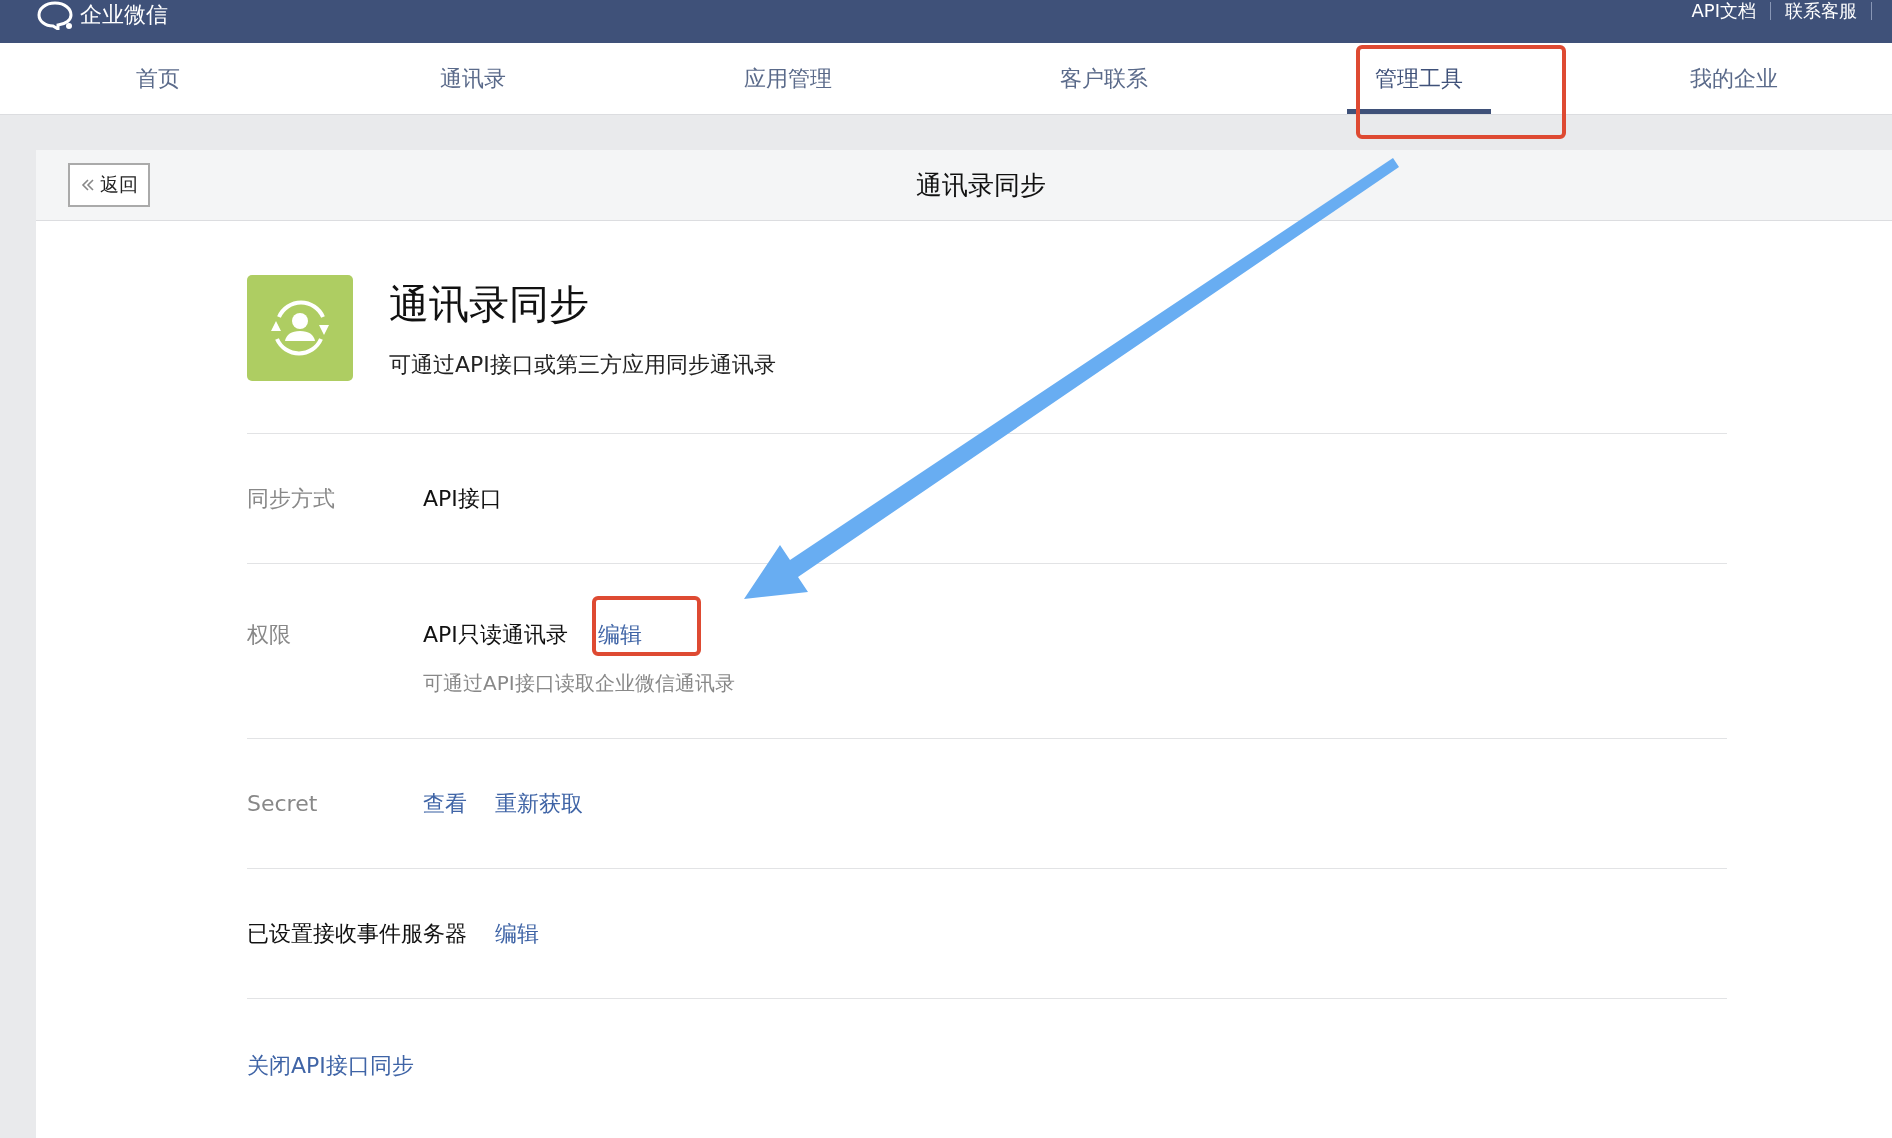 This screenshot has width=1892, height=1138. What do you see at coordinates (283, 803) in the screenshot?
I see `field-label: Secret` at bounding box center [283, 803].